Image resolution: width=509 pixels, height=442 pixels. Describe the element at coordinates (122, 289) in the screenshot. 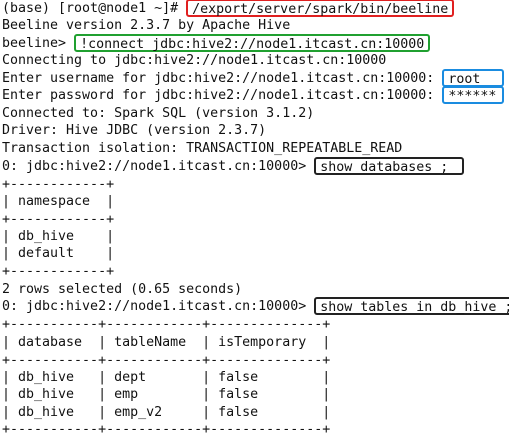

I see `rows-selected-summary: 2 rows selected (0.65 seconds)` at that location.